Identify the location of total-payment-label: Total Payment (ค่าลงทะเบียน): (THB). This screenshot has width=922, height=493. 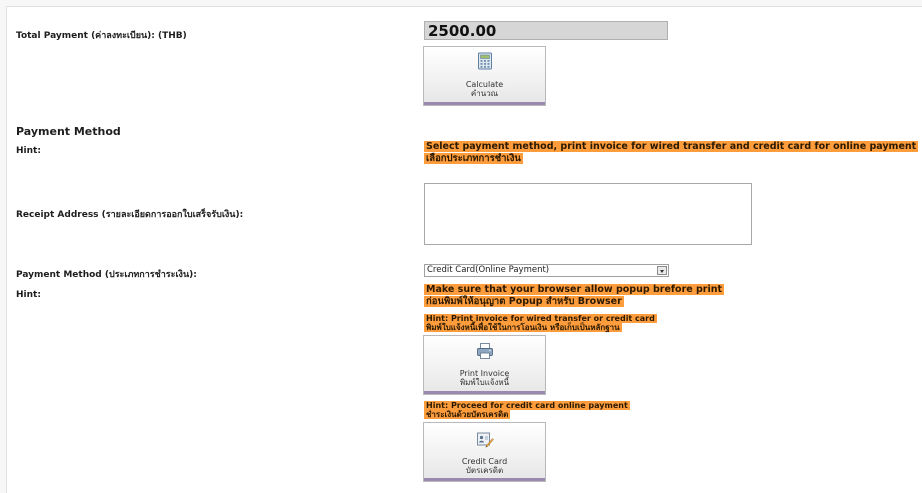
(101, 36).